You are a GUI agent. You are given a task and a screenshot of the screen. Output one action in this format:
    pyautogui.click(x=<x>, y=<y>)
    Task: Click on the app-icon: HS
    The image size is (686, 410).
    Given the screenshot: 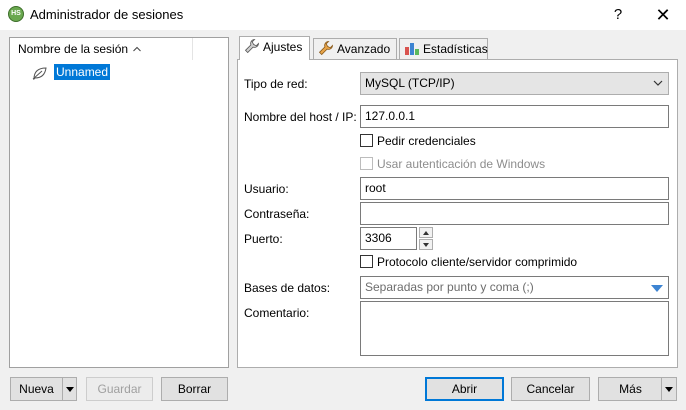 What is the action you would take?
    pyautogui.click(x=16, y=14)
    